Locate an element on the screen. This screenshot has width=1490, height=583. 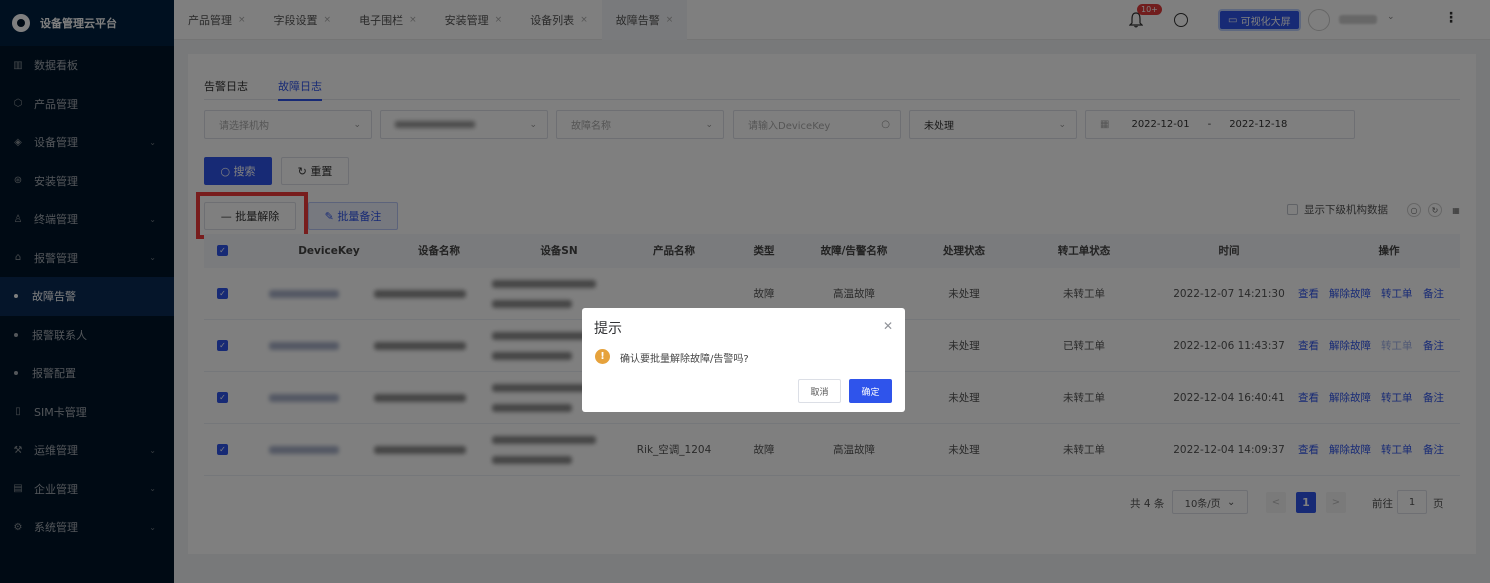
close-icon: ✕ is located at coordinates (888, 326).